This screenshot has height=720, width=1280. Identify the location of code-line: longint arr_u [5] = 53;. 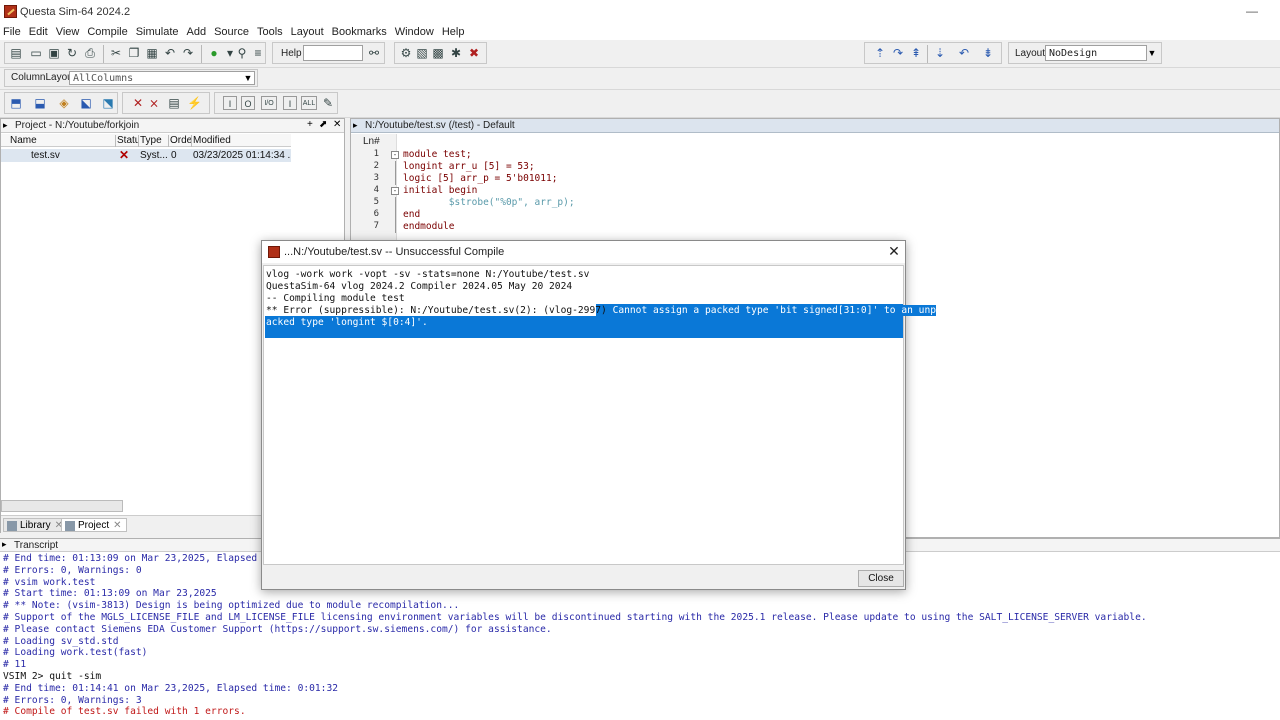
(469, 166).